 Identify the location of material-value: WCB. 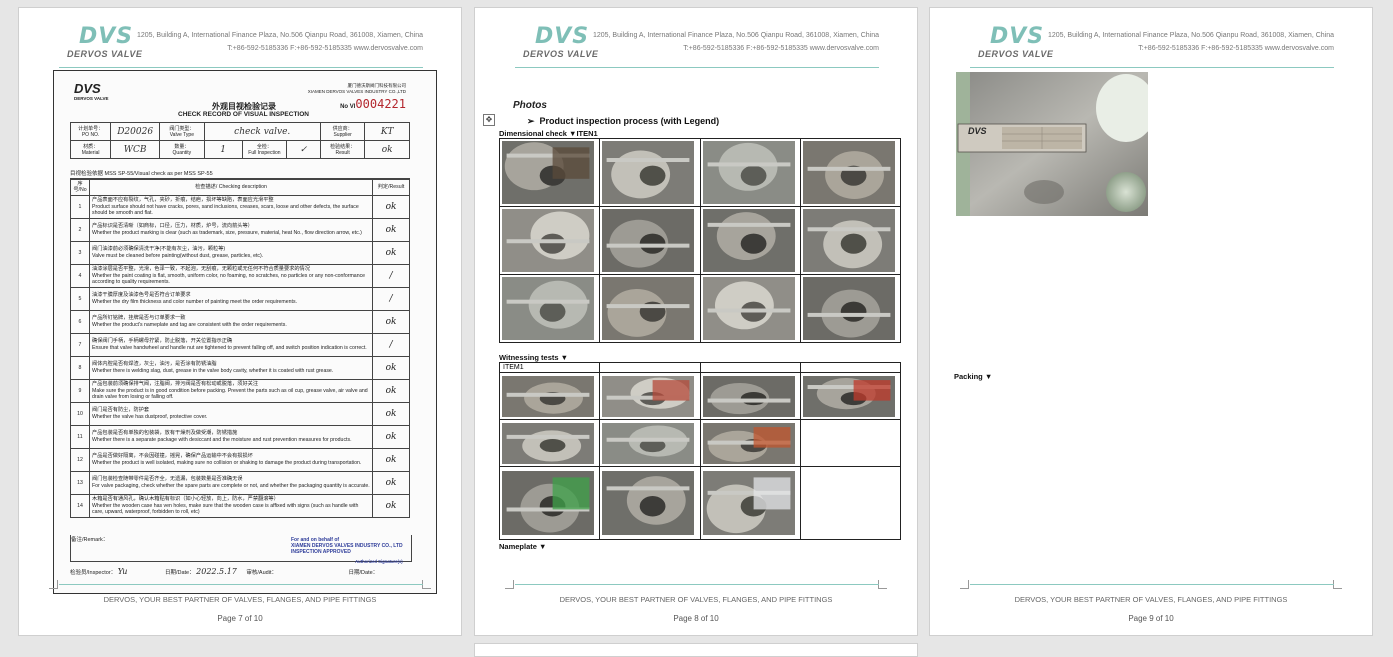
(135, 149).